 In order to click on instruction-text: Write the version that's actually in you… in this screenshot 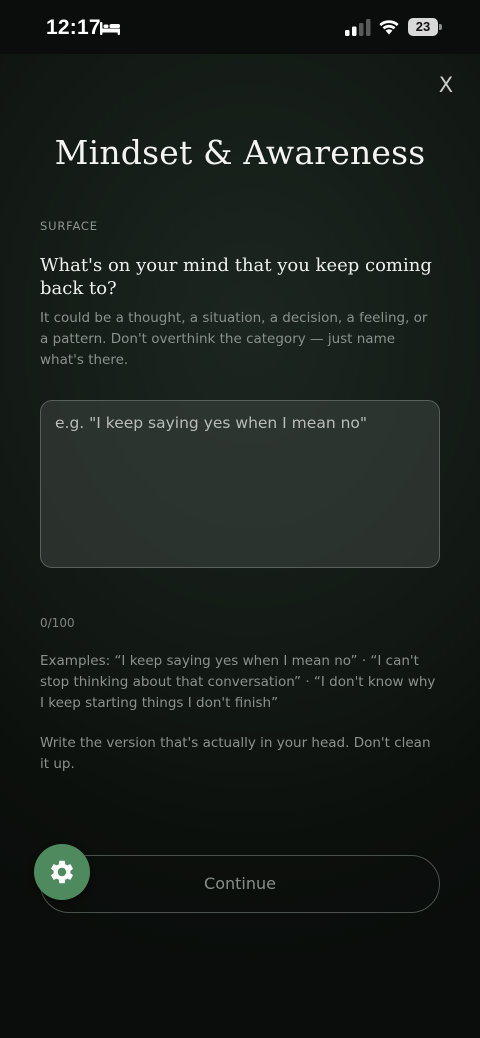, I will do `click(235, 753)`.